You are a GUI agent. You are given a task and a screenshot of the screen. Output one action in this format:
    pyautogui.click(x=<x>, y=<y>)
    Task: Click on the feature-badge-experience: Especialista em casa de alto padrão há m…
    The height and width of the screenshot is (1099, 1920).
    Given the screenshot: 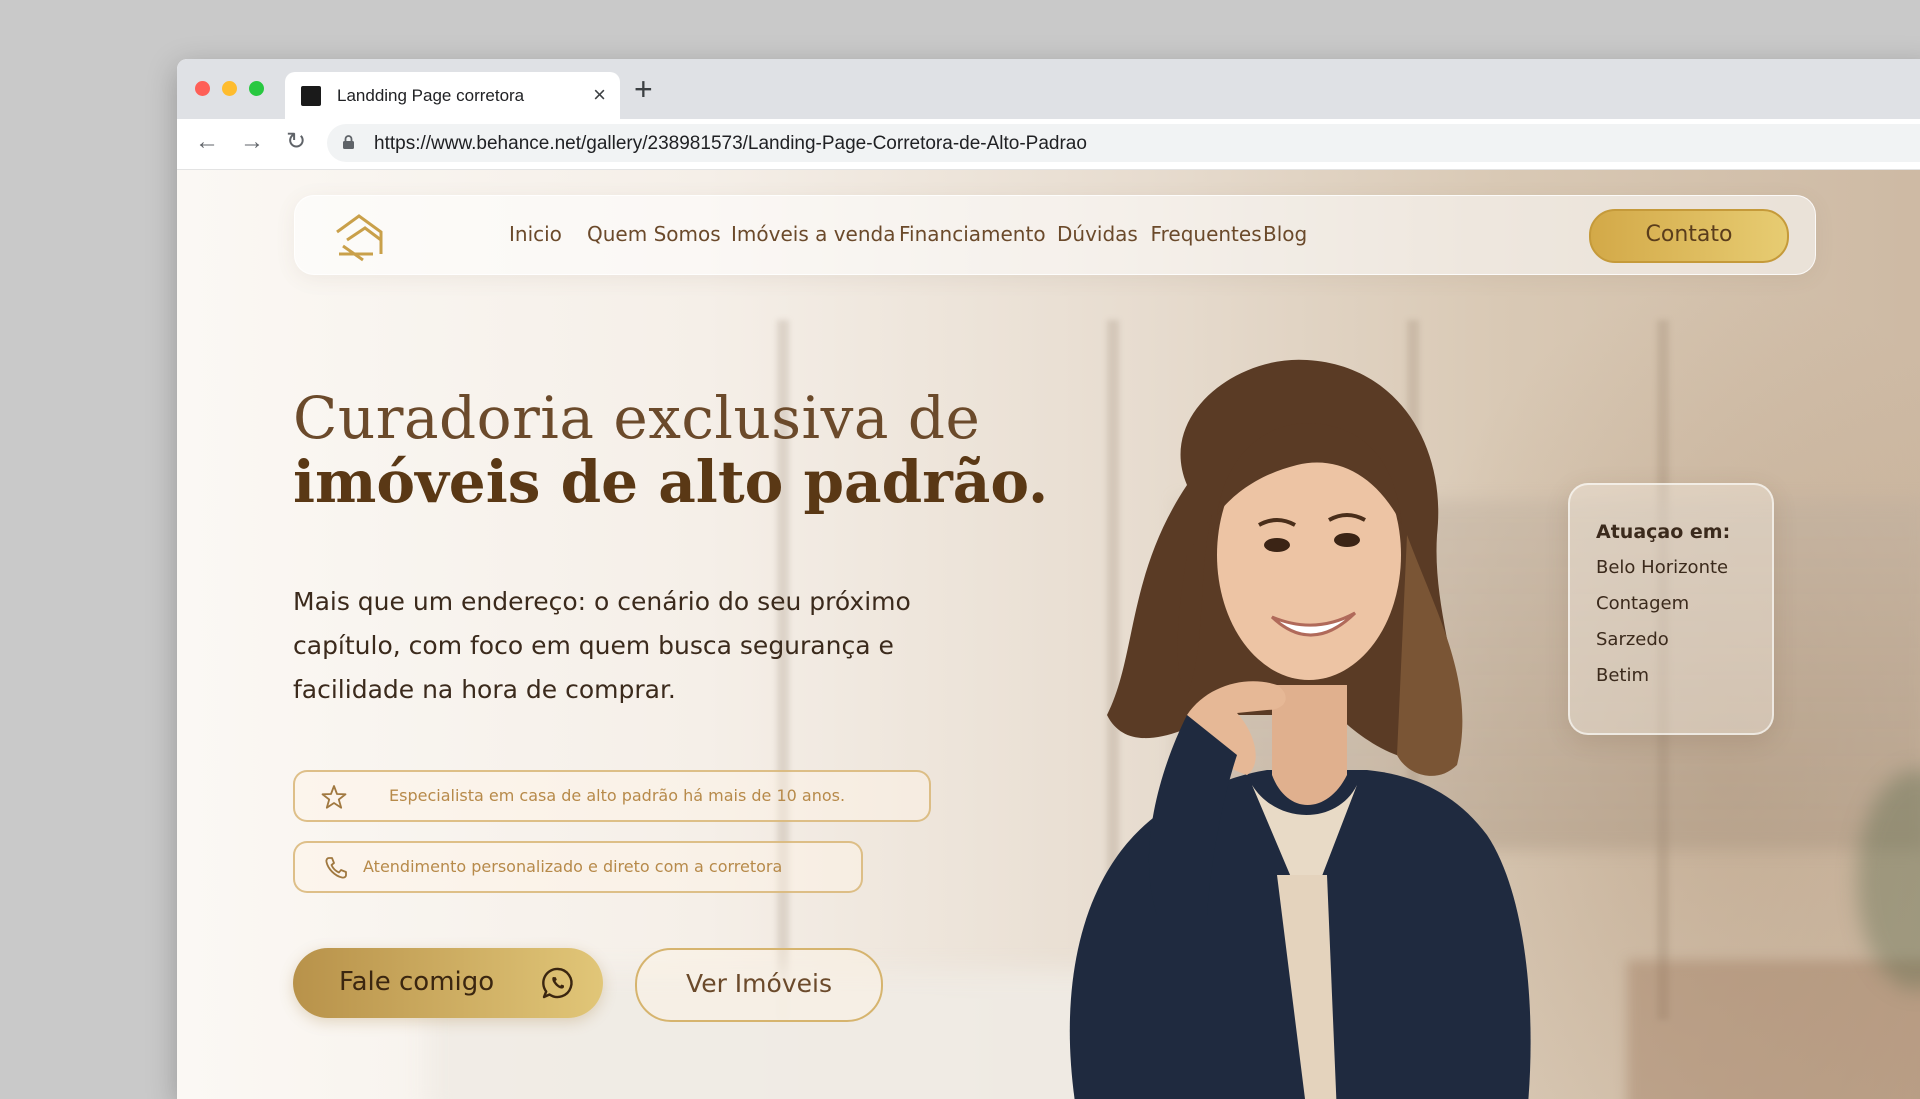 What is the action you would take?
    pyautogui.click(x=612, y=796)
    